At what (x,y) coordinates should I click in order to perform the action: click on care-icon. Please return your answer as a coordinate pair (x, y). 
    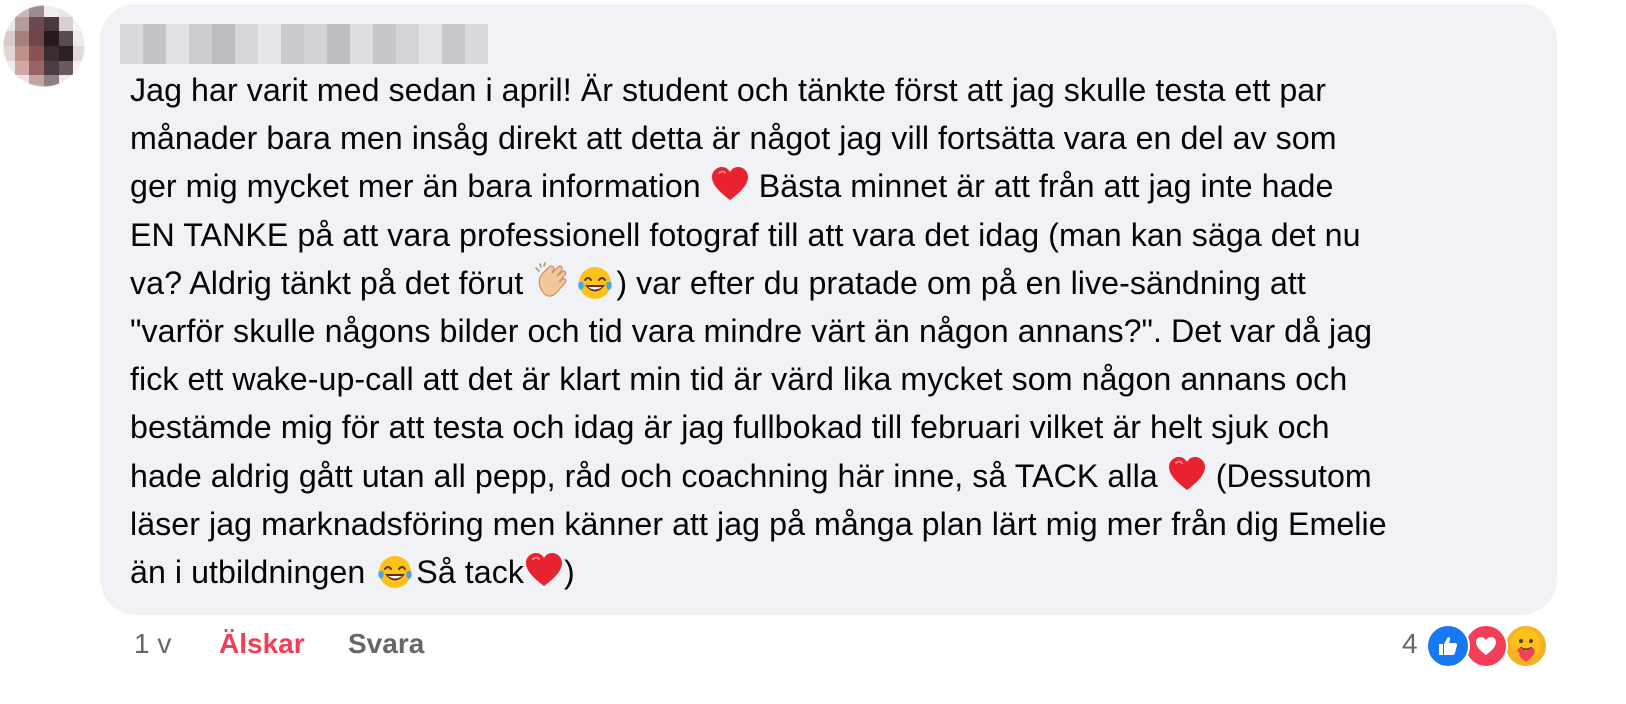
    Looking at the image, I should click on (1526, 646).